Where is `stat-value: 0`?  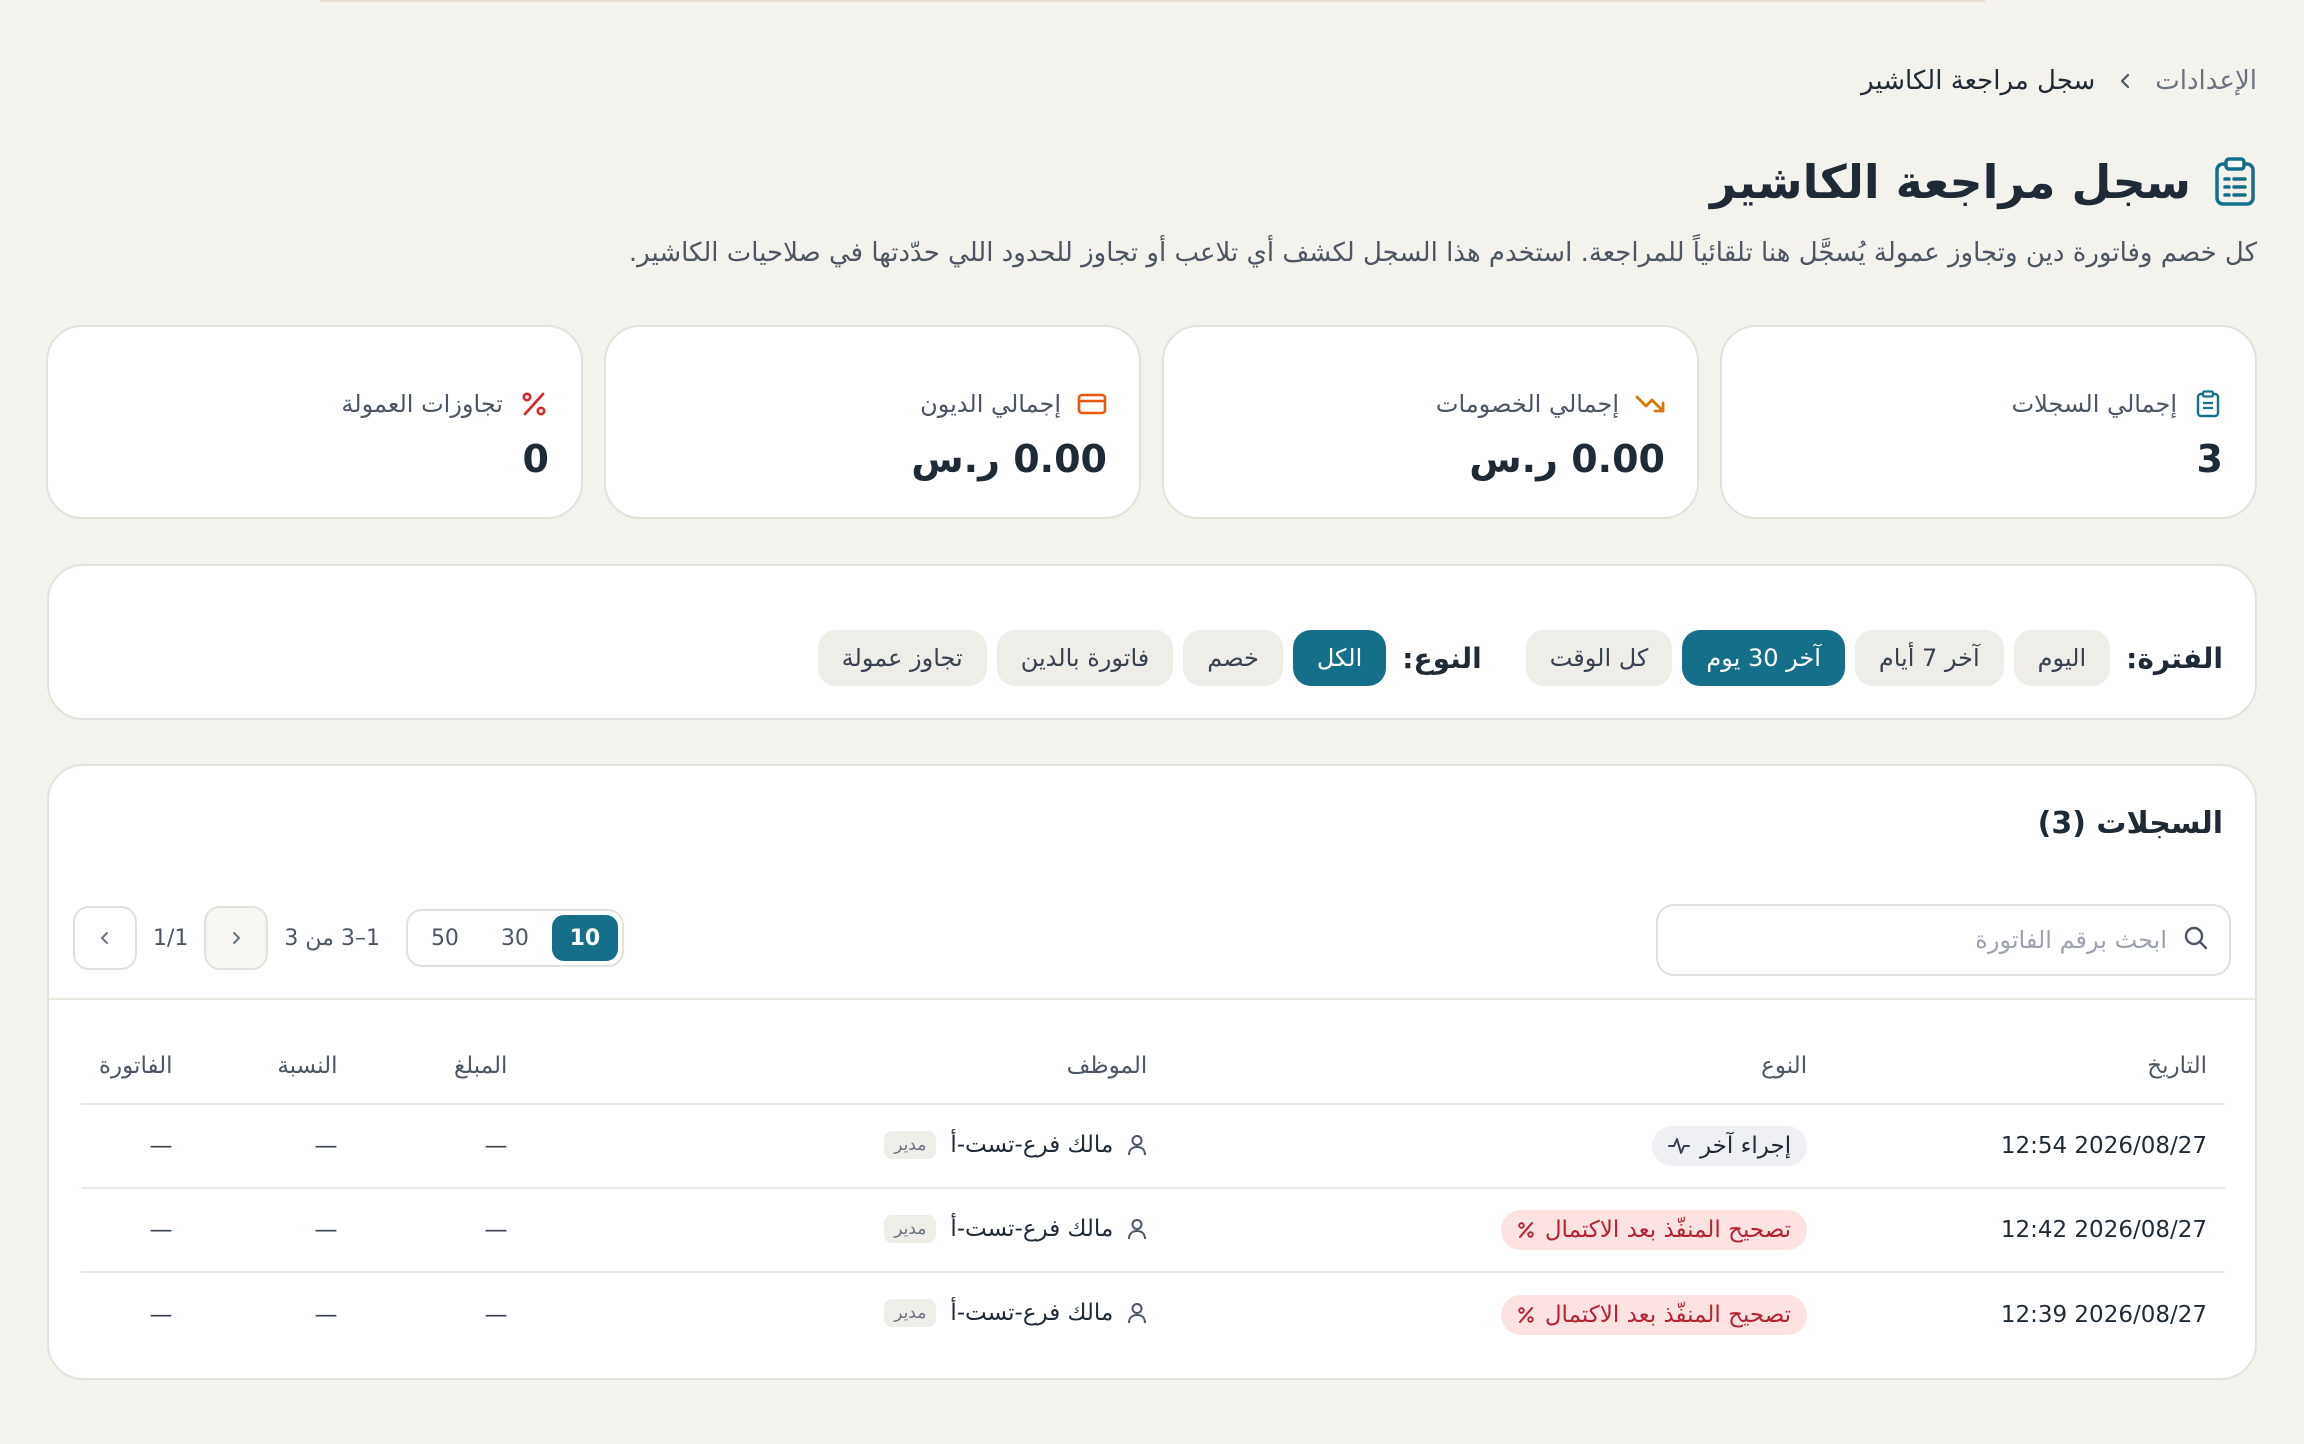 stat-value: 0 is located at coordinates (535, 459).